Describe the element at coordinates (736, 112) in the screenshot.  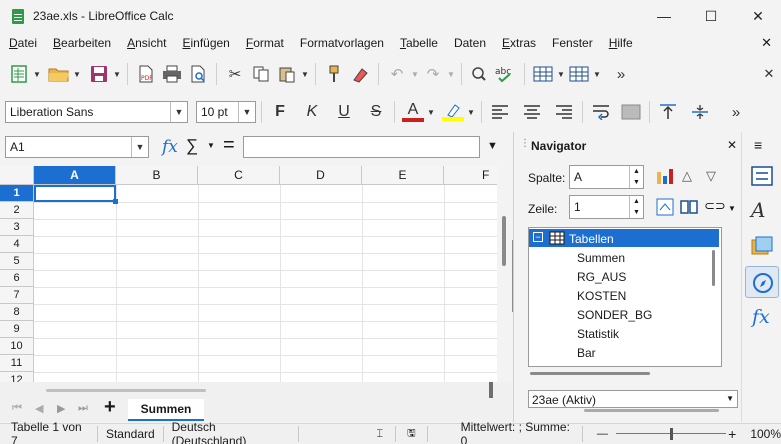
I see `more-format-icon: »` at that location.